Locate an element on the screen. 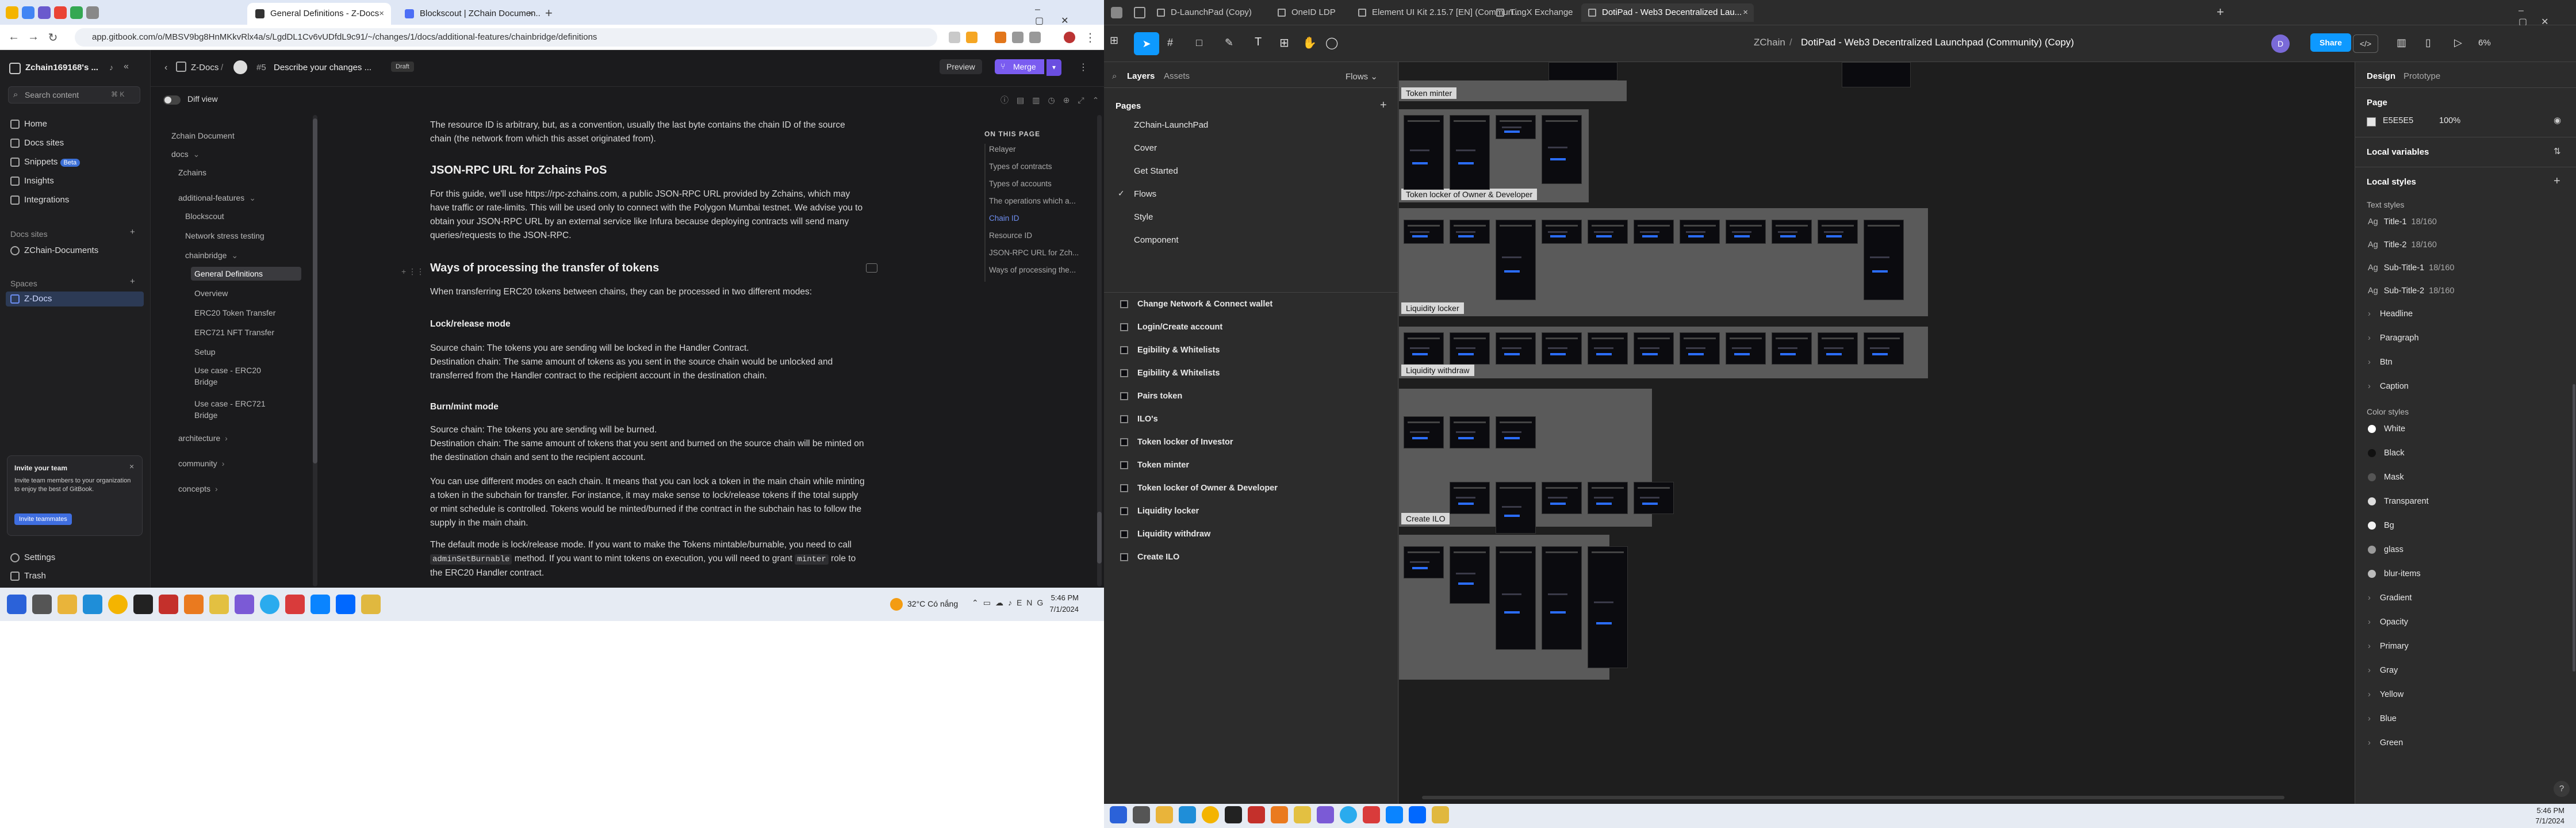 Image resolution: width=2576 pixels, height=828 pixels. layer-item: Pairs token is located at coordinates (1151, 396).